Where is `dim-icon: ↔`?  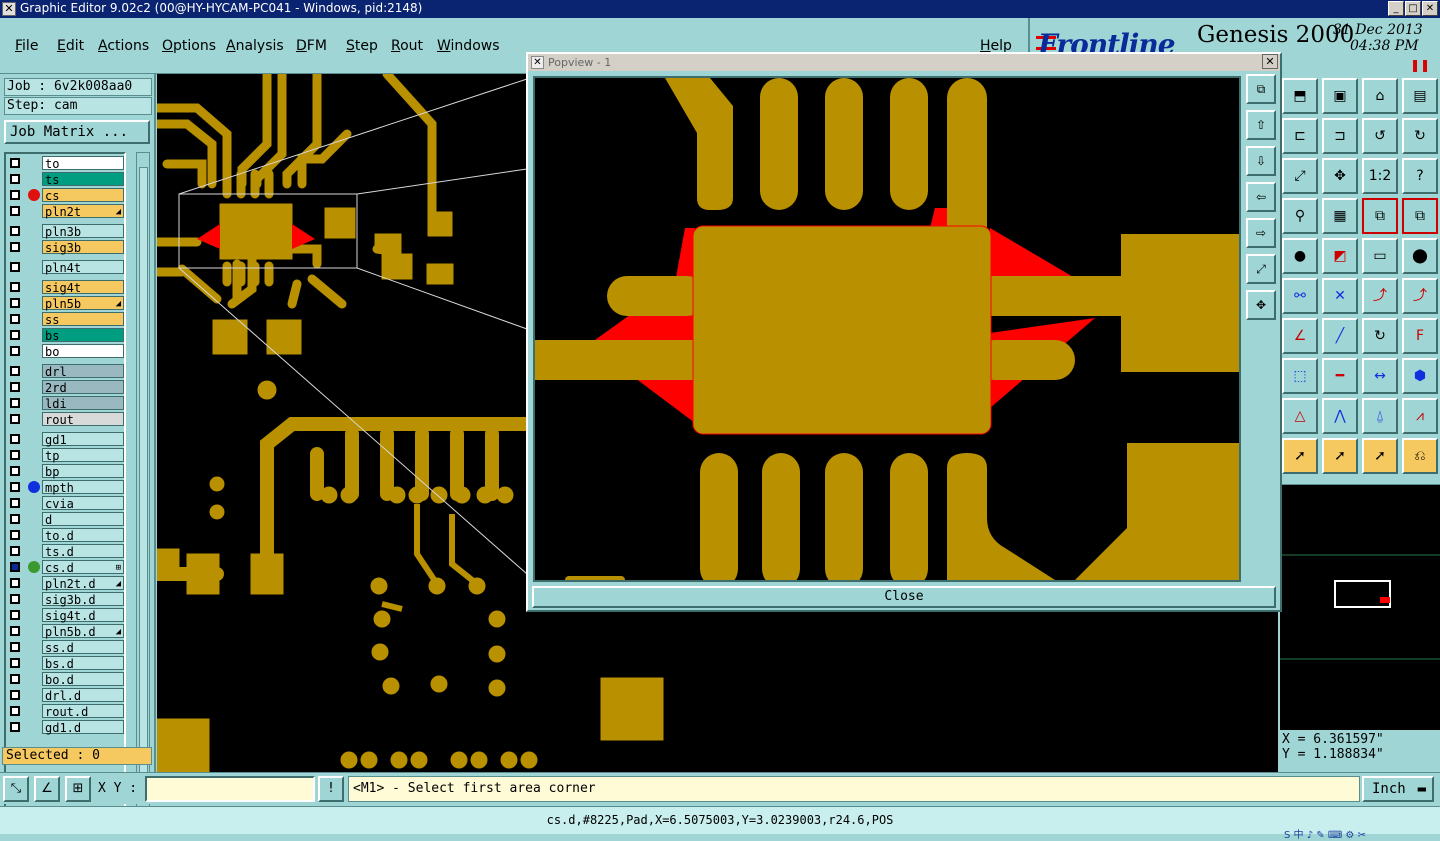
dim-icon: ↔ is located at coordinates (1380, 376).